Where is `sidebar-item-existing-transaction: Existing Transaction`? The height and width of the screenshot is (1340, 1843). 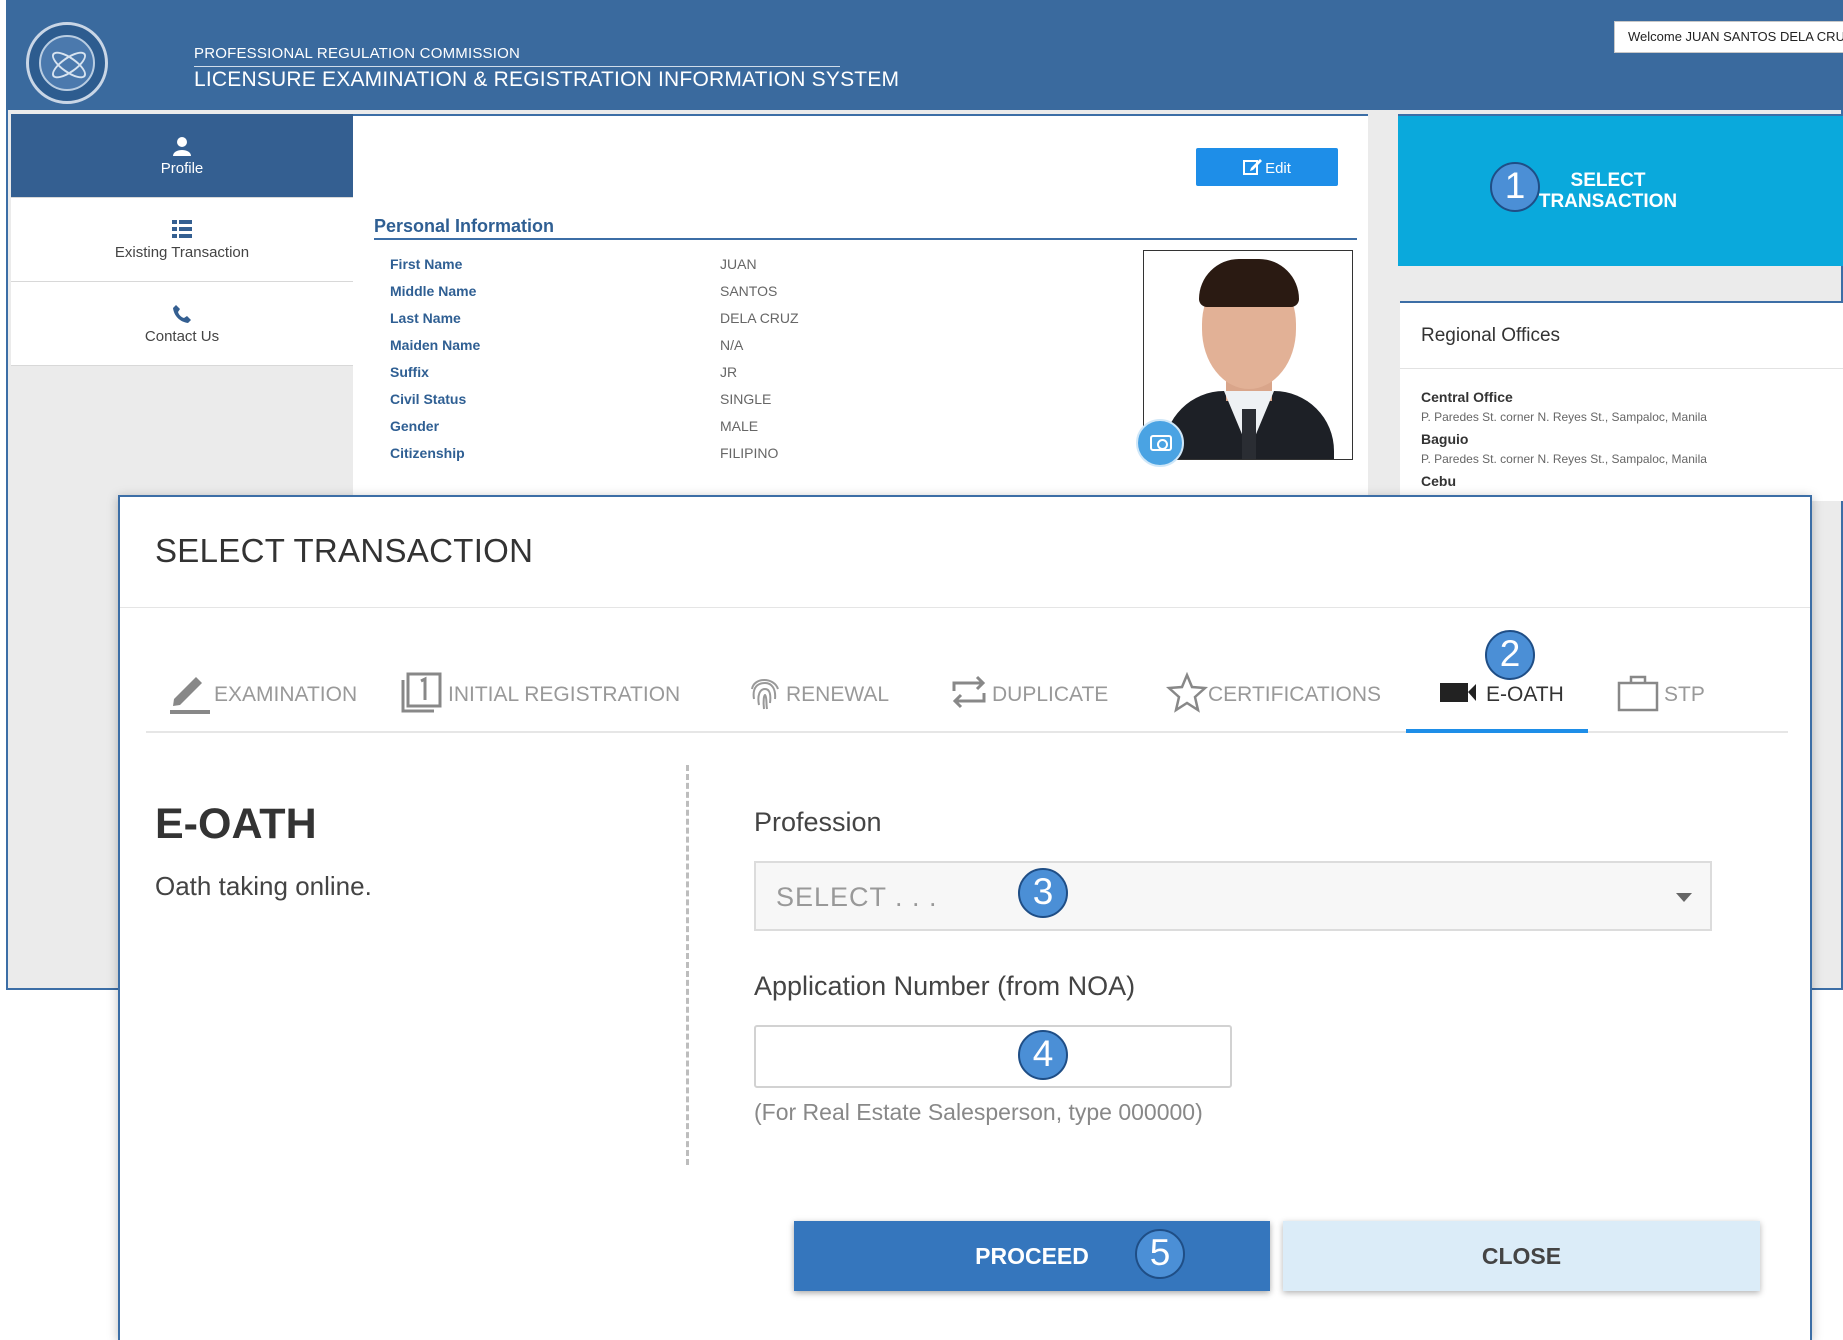 sidebar-item-existing-transaction: Existing Transaction is located at coordinates (182, 240).